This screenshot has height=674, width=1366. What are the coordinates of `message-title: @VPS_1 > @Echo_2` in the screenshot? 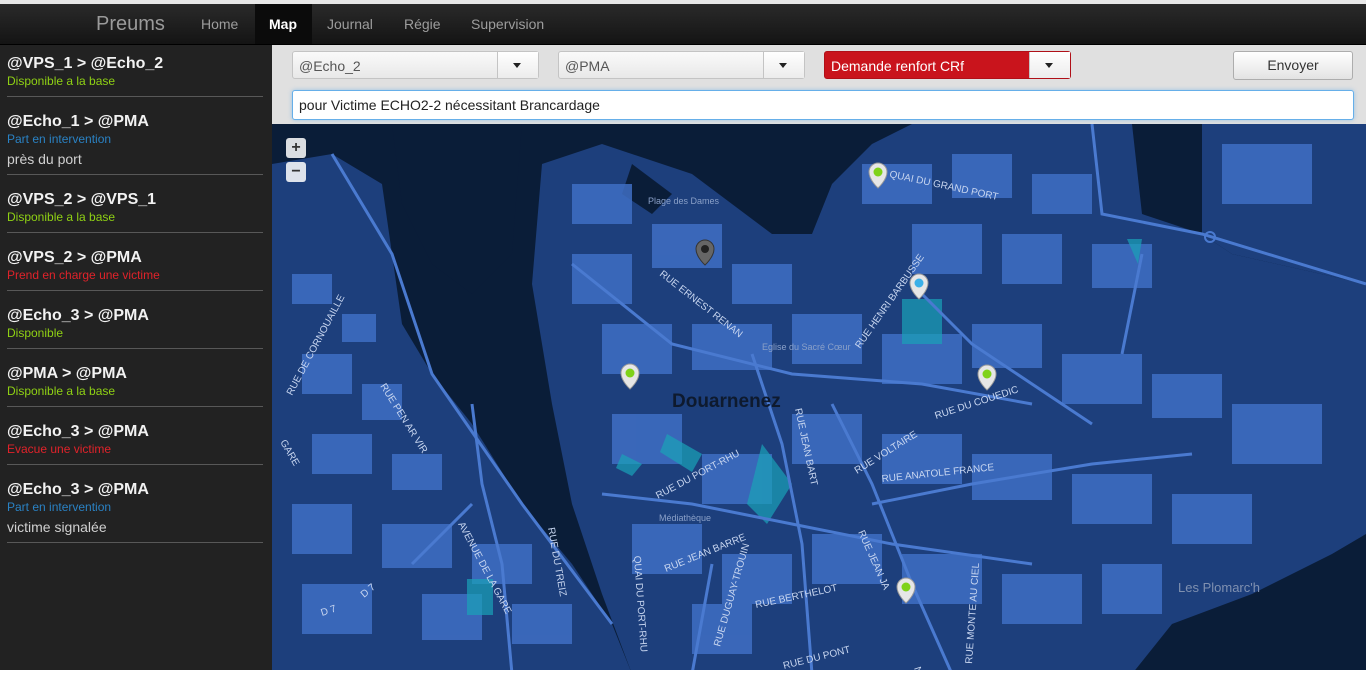 It's located at (85, 63).